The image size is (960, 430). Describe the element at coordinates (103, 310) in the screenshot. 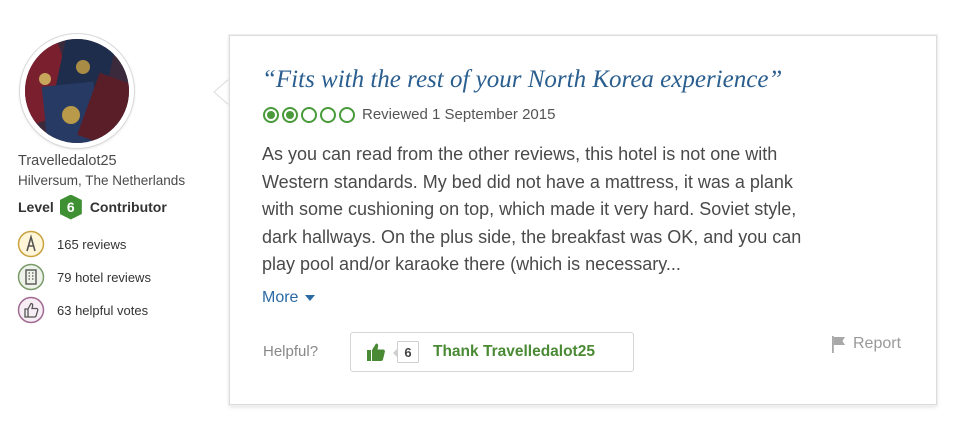

I see `stat-helpful-votes-label: 63 helpful votes` at that location.